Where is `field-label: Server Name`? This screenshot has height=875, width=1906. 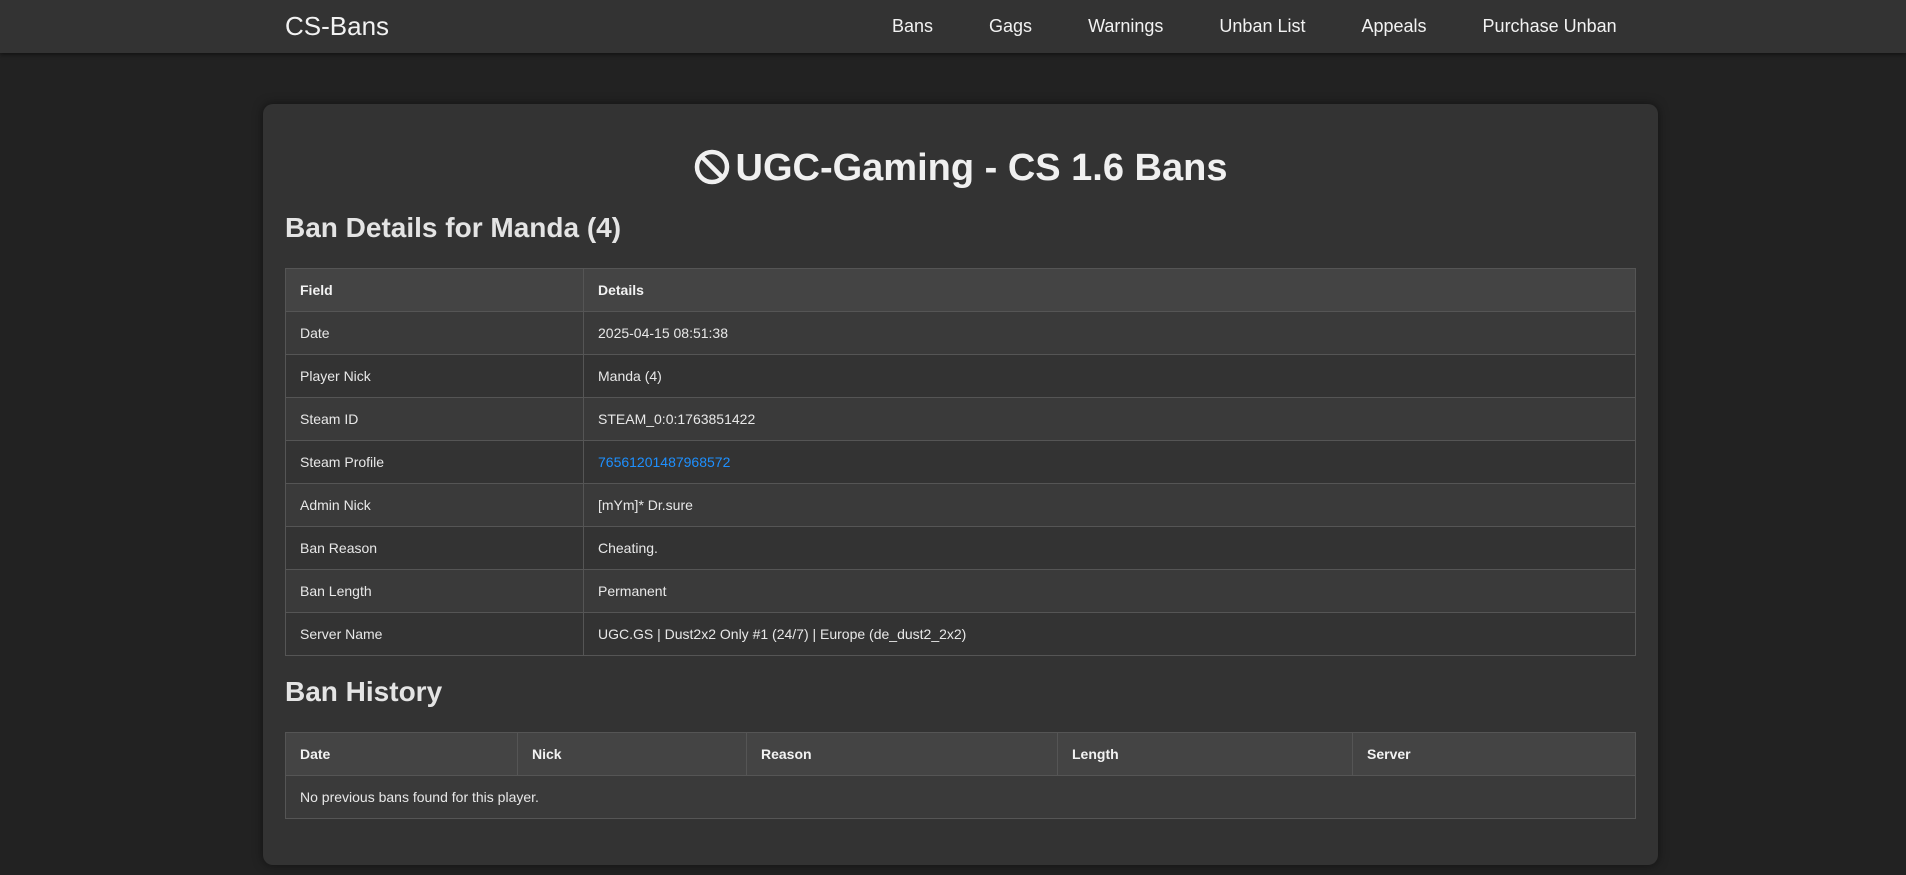
field-label: Server Name is located at coordinates (434, 634).